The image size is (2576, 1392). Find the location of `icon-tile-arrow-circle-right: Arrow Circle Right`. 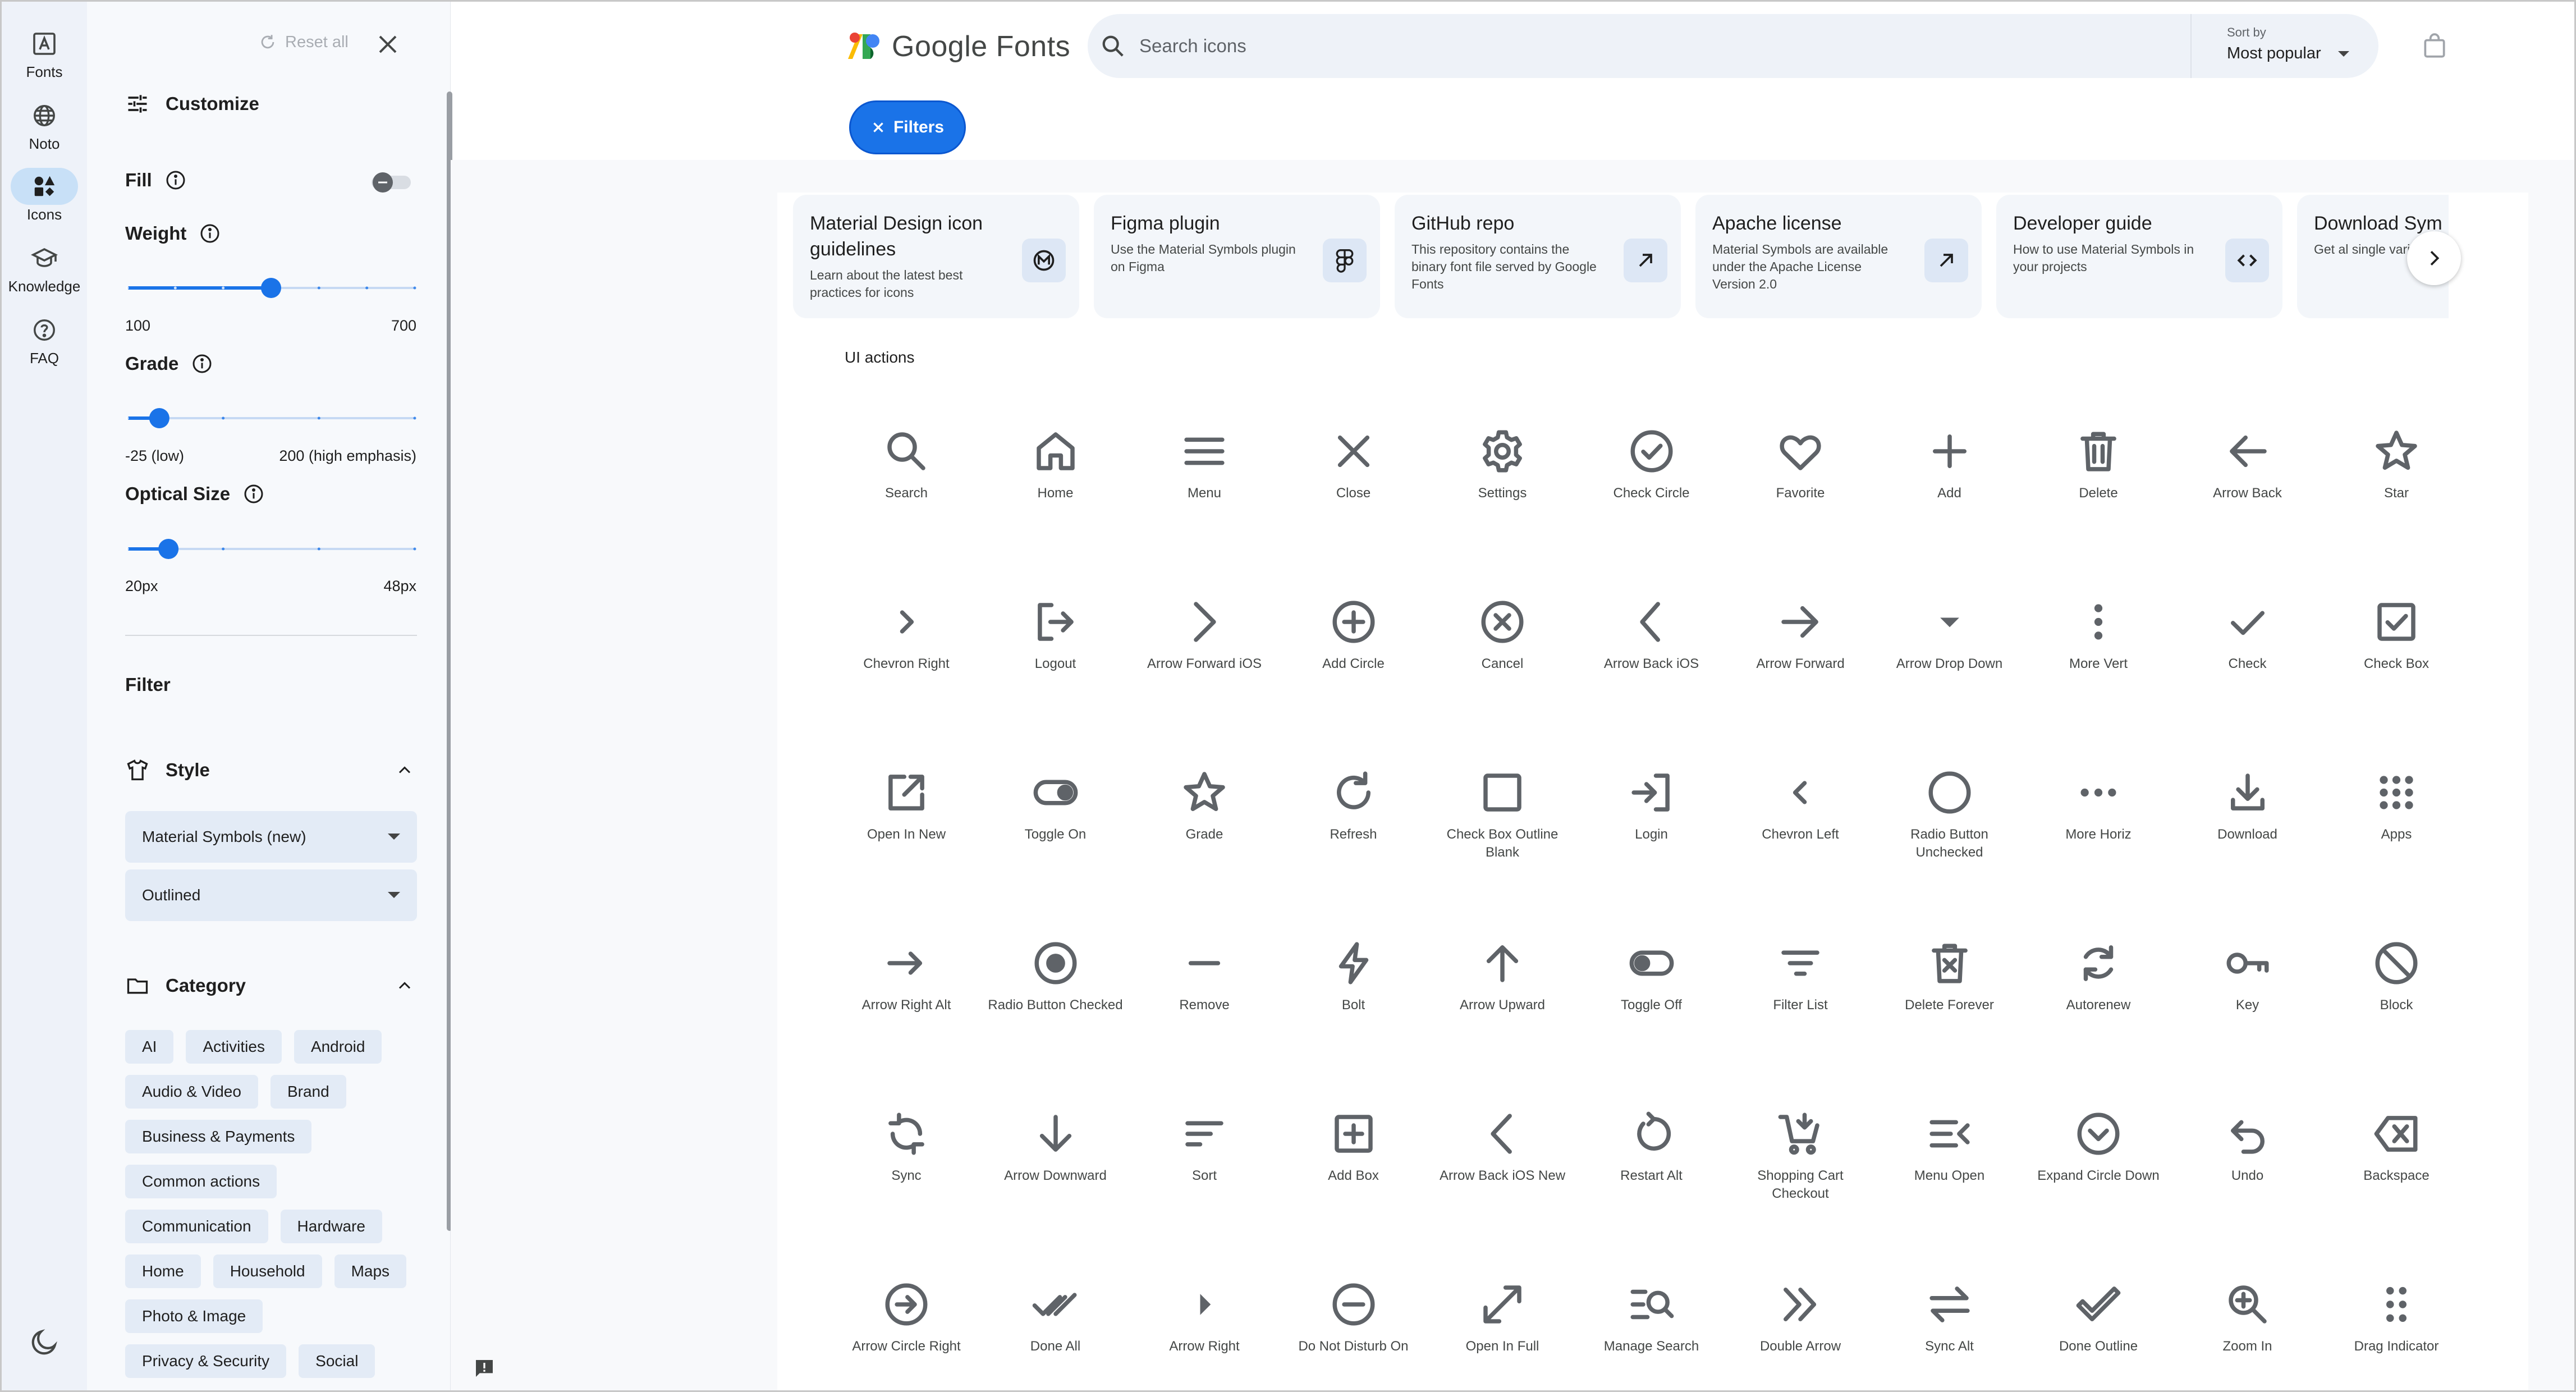

icon-tile-arrow-circle-right: Arrow Circle Right is located at coordinates (906, 1317).